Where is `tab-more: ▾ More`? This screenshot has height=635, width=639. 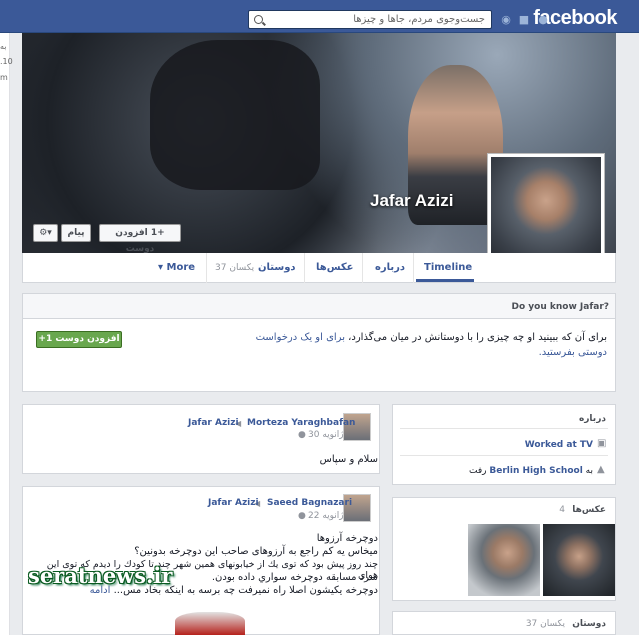
tab-more: ▾ More is located at coordinates (176, 267).